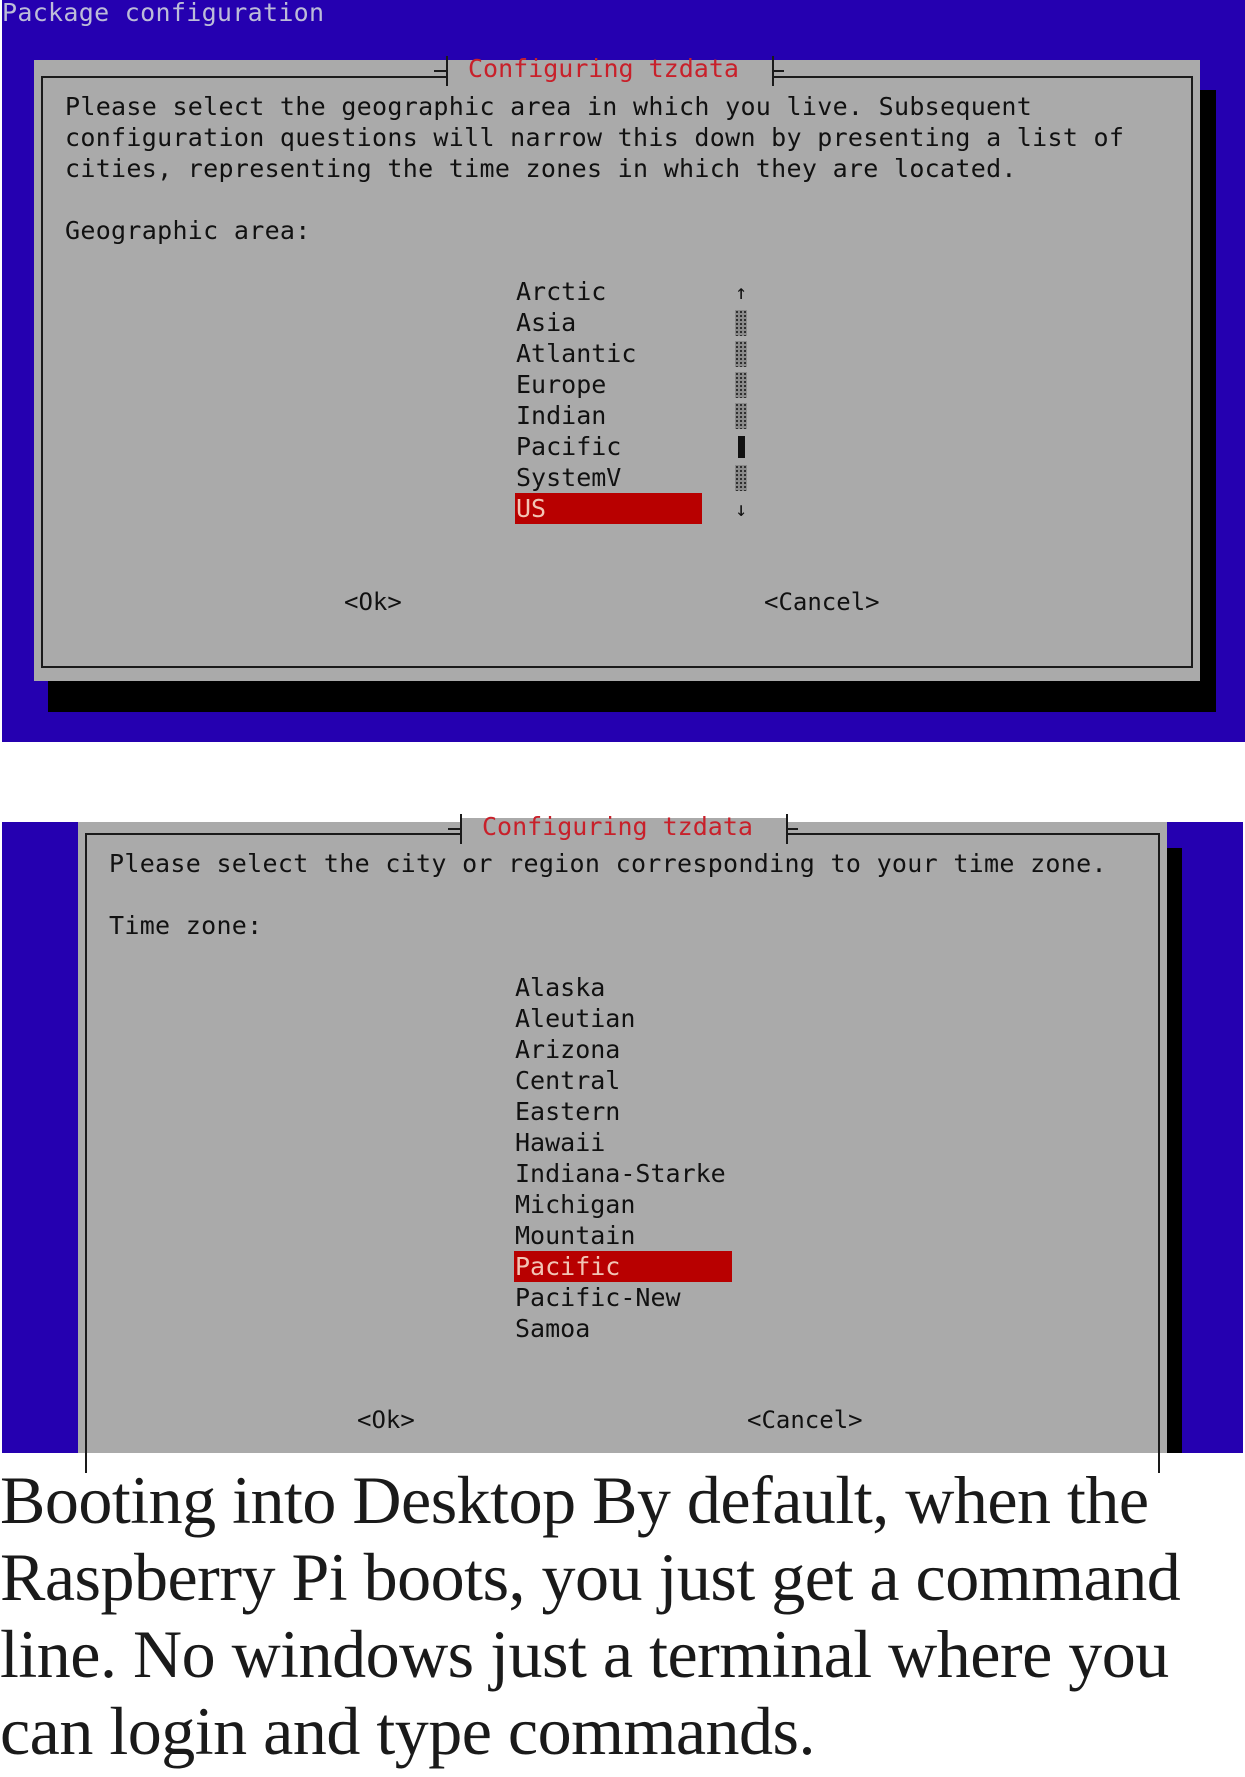 The image size is (1245, 1777). Describe the element at coordinates (623, 1080) in the screenshot. I see `list-item: Central` at that location.